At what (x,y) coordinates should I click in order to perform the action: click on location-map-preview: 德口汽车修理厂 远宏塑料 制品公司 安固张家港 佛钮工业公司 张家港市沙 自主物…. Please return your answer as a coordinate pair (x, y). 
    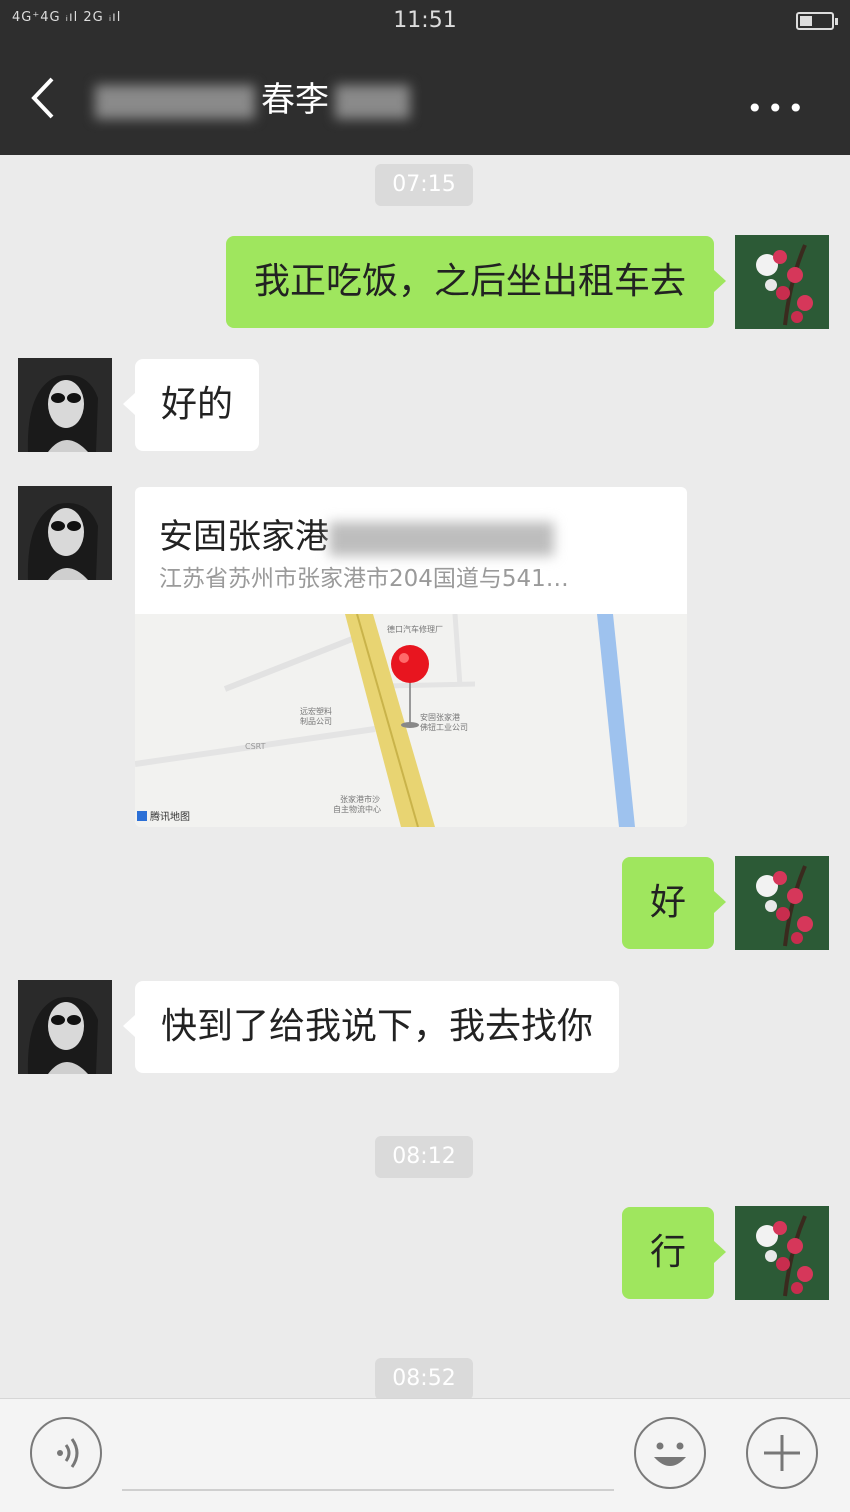
    Looking at the image, I should click on (411, 720).